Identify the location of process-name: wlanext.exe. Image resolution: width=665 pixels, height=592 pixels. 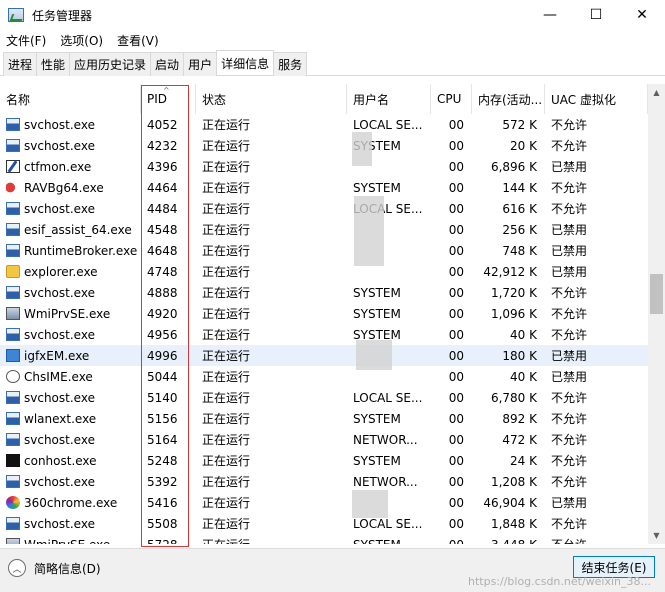
(60, 418).